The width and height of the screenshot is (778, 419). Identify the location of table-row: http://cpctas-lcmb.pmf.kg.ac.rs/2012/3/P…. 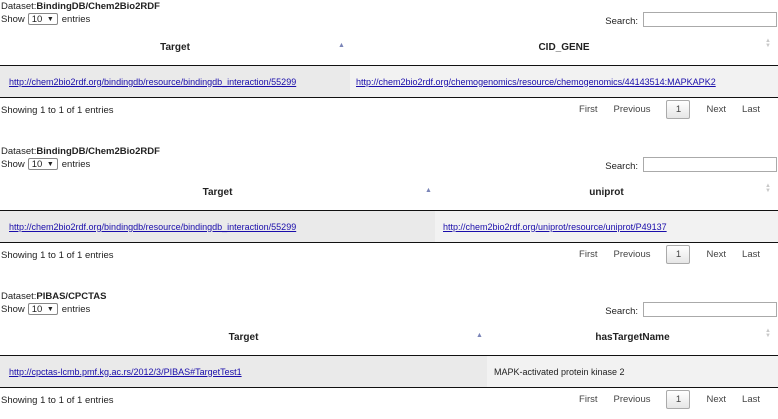
(389, 372).